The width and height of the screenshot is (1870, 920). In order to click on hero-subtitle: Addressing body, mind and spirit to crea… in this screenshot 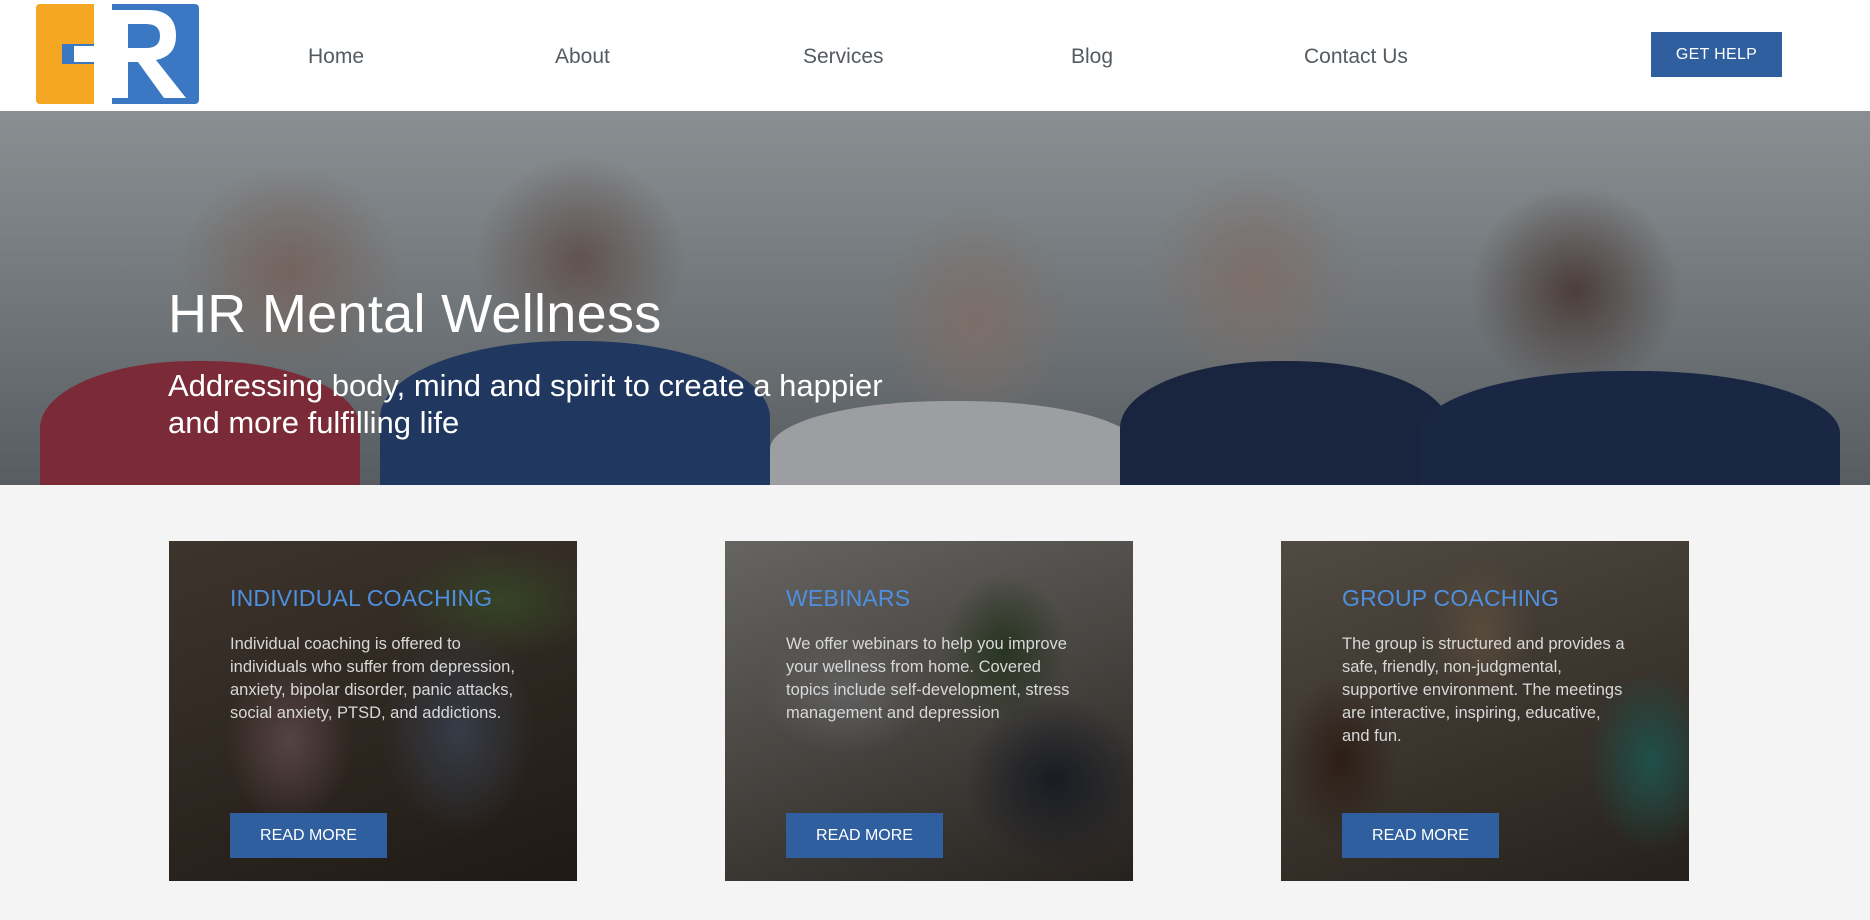, I will do `click(525, 404)`.